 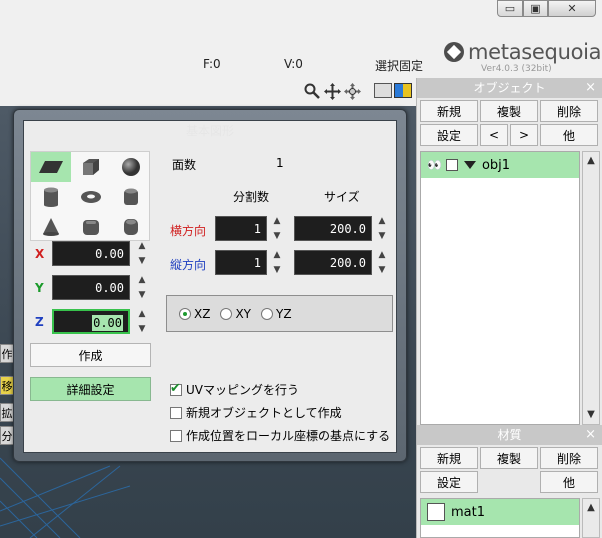 I want to click on material-settings-button: 設定, so click(x=449, y=482).